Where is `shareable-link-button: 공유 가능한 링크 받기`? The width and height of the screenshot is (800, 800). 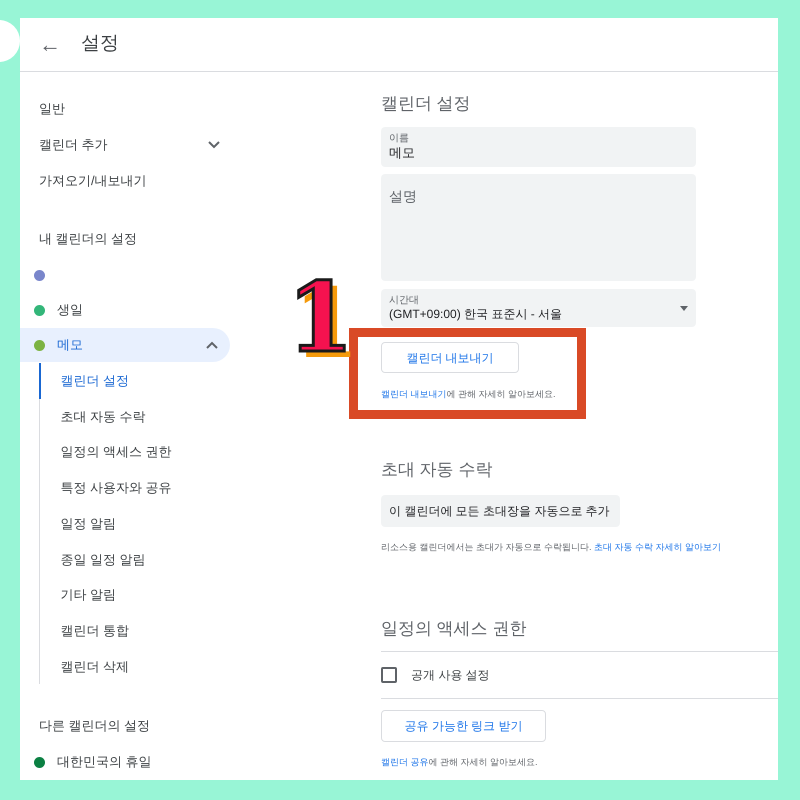 shareable-link-button: 공유 가능한 링크 받기 is located at coordinates (463, 726).